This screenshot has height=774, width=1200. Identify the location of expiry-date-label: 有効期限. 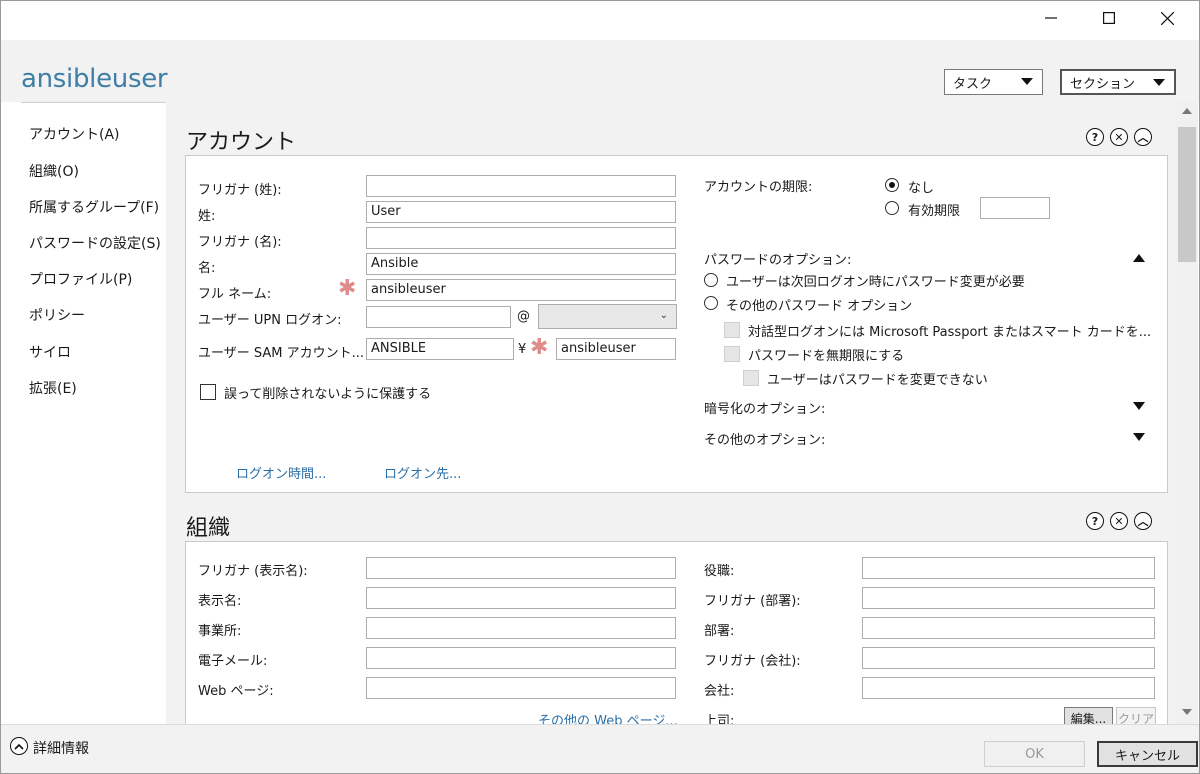
(934, 211).